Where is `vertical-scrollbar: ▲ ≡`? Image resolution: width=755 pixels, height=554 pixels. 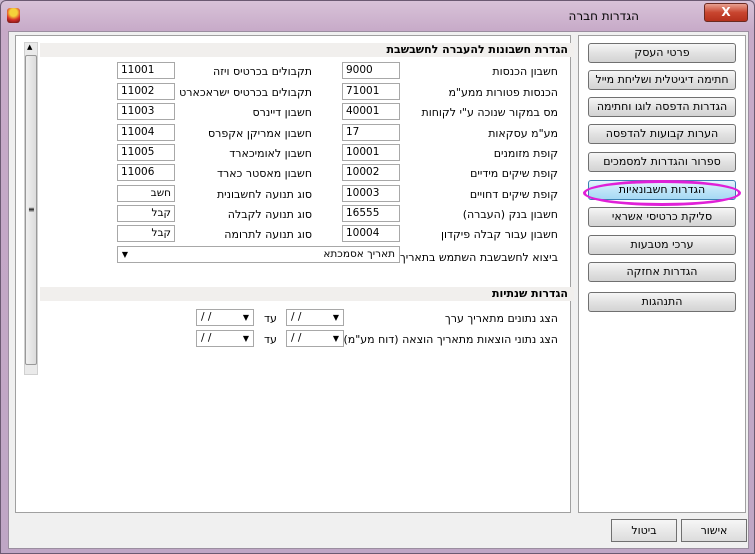 vertical-scrollbar: ▲ ≡ is located at coordinates (31, 208).